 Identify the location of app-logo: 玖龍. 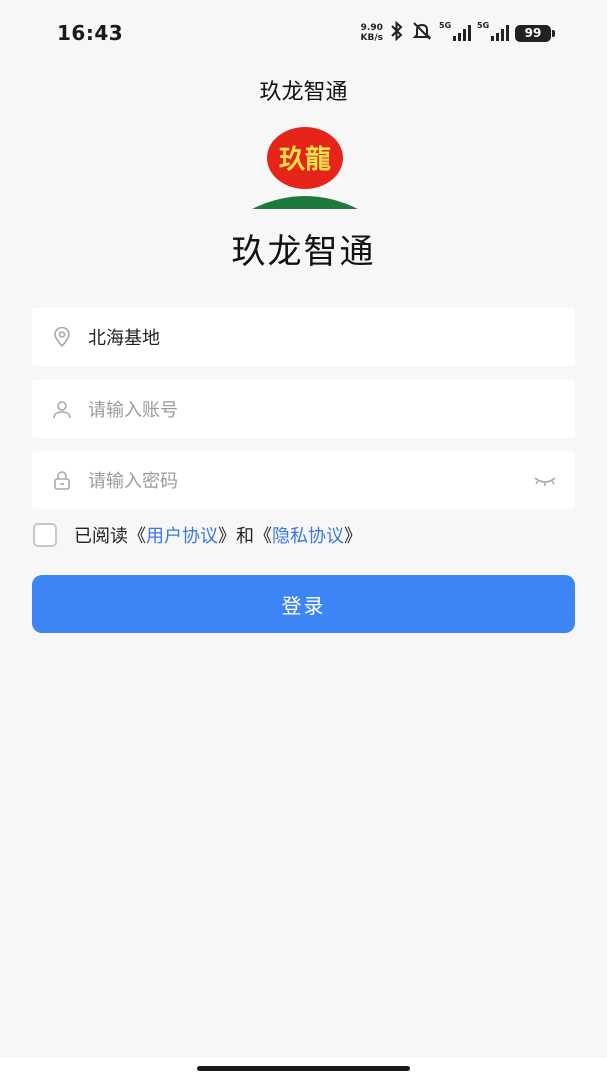
(305, 169).